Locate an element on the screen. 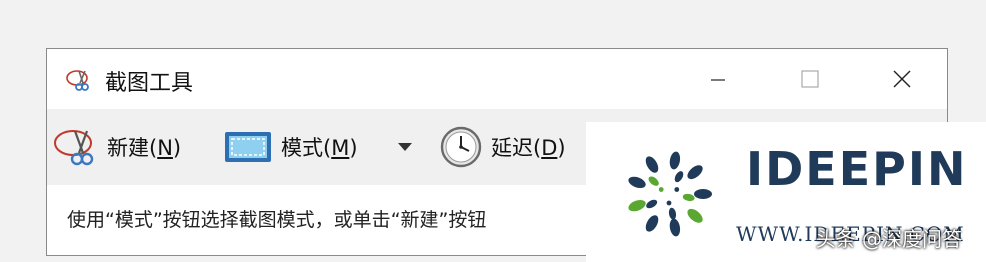 The width and height of the screenshot is (986, 262). ideepin-logo-icon is located at coordinates (670, 194).